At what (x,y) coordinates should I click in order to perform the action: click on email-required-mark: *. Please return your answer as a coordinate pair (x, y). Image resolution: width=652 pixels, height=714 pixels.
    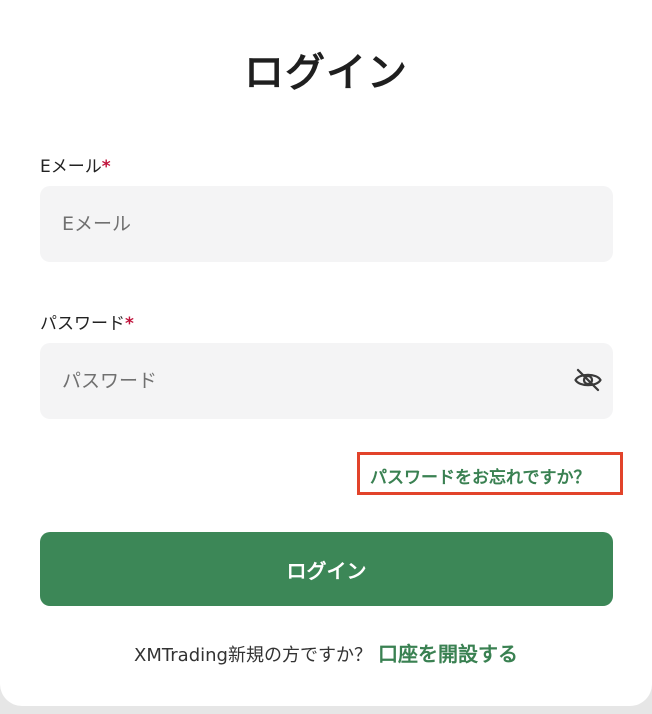
    Looking at the image, I should click on (106, 167).